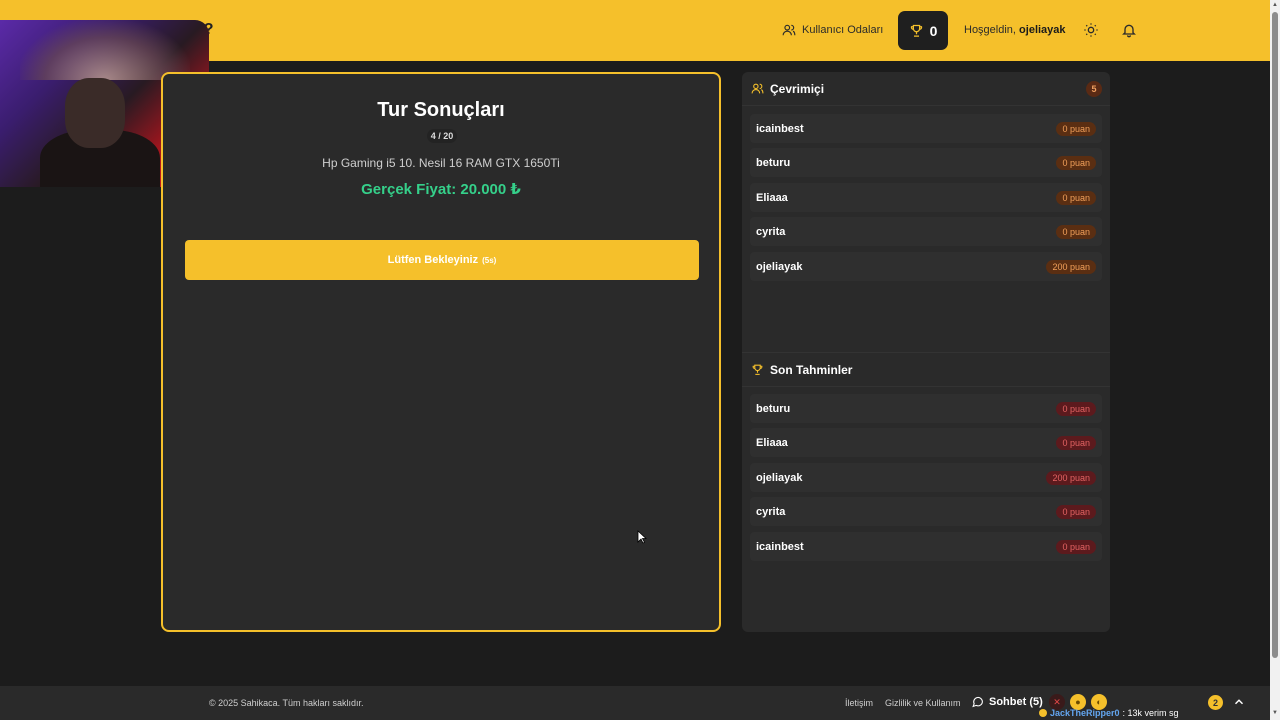 The width and height of the screenshot is (1280, 720). What do you see at coordinates (843, 30) in the screenshot?
I see `user-rooms-label: Kullanıcı Odaları` at bounding box center [843, 30].